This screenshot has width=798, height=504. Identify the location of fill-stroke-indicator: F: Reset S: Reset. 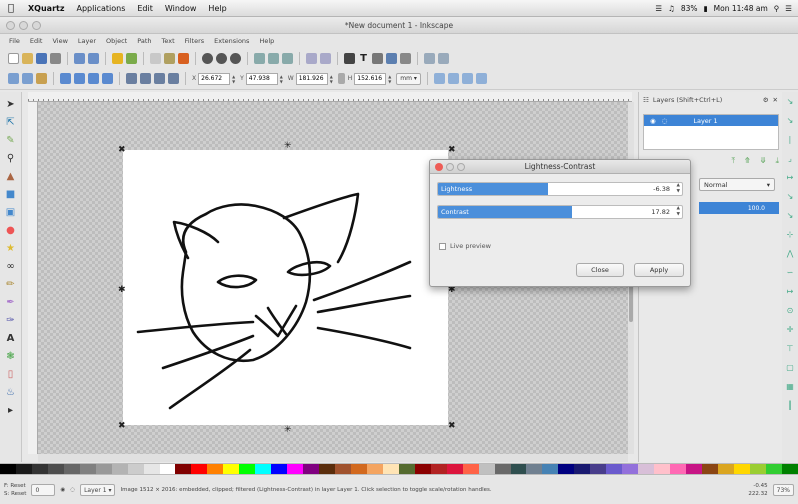
(15, 490).